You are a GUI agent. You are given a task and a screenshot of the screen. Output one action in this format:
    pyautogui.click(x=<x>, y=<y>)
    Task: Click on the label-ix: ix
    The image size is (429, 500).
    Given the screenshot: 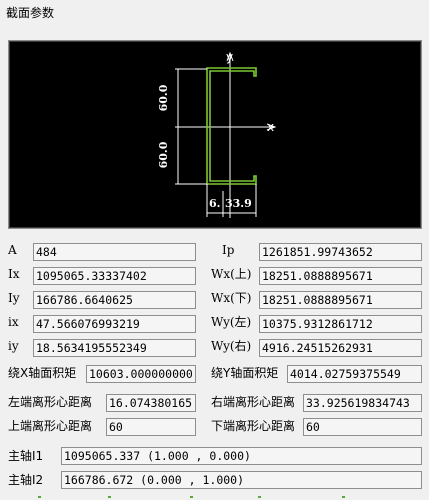 What is the action you would take?
    pyautogui.click(x=13, y=322)
    